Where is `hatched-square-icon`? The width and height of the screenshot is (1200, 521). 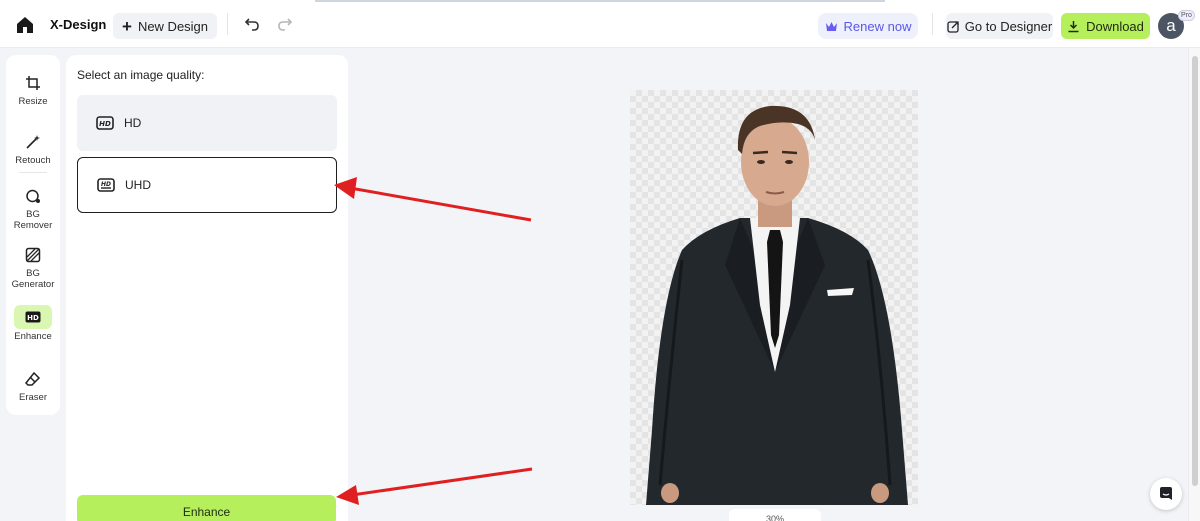
hatched-square-icon is located at coordinates (33, 255).